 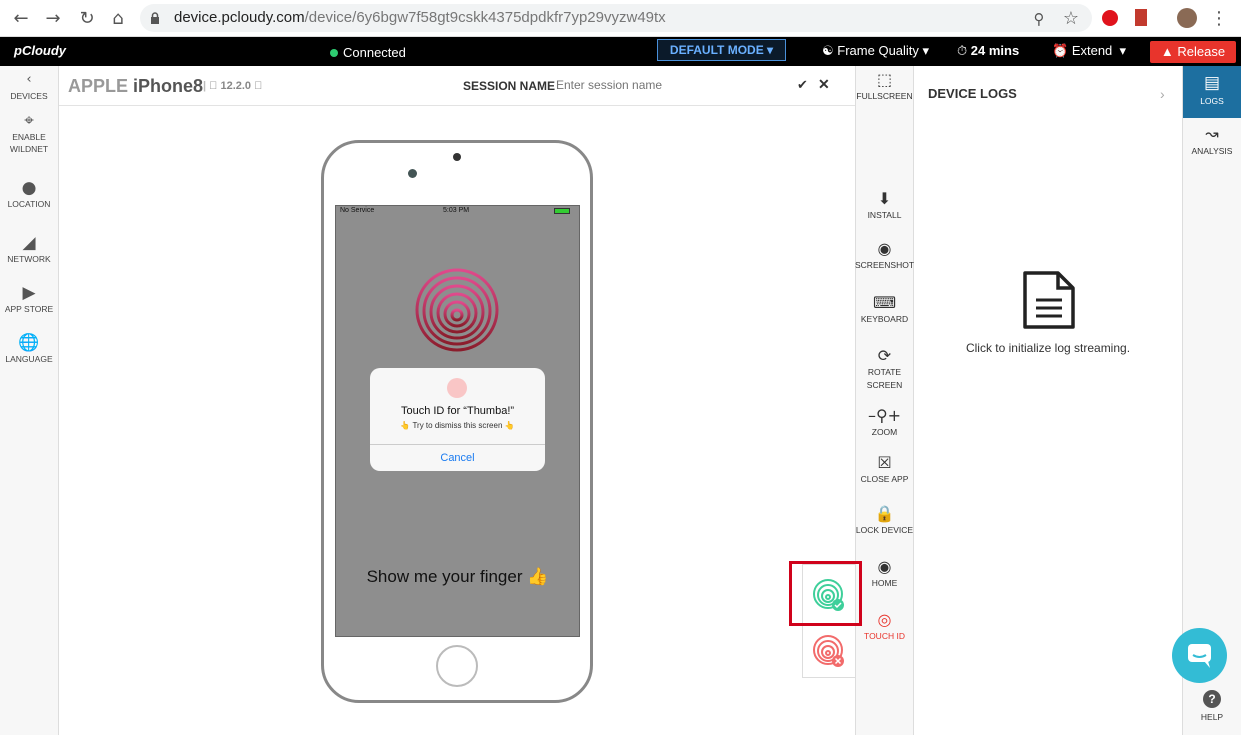 I want to click on chat-widget-button, so click(x=1199, y=655).